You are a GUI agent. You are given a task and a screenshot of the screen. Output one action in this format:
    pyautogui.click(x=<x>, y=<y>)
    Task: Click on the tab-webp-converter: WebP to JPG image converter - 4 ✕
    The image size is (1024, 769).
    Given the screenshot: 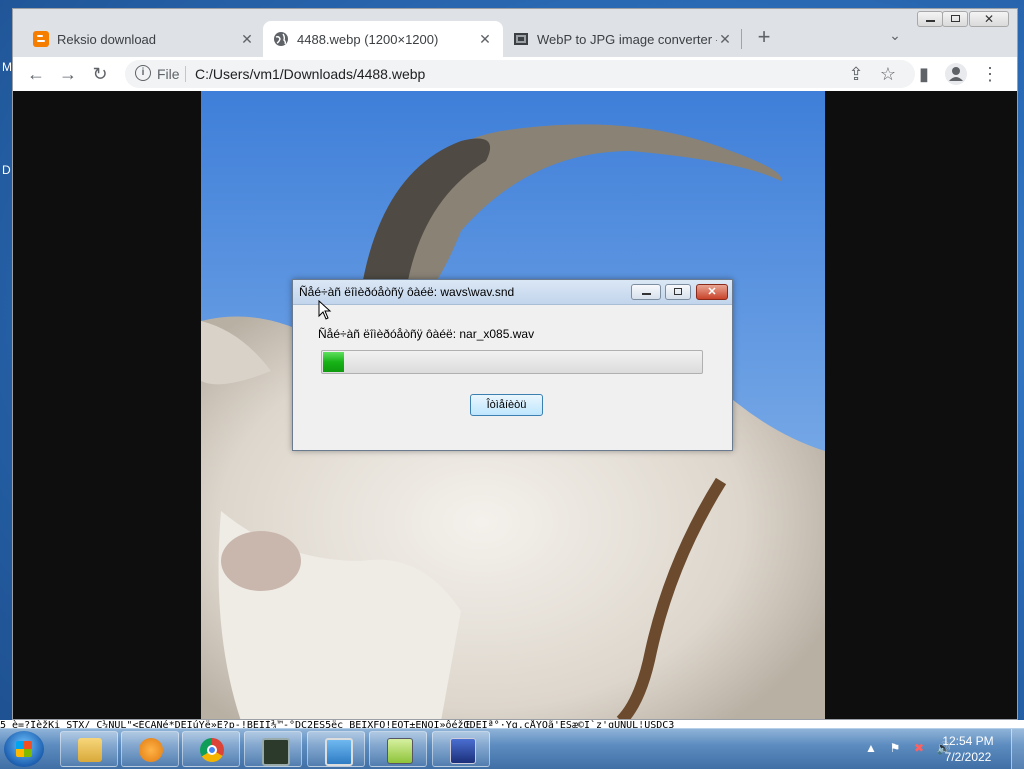 What is the action you would take?
    pyautogui.click(x=623, y=39)
    